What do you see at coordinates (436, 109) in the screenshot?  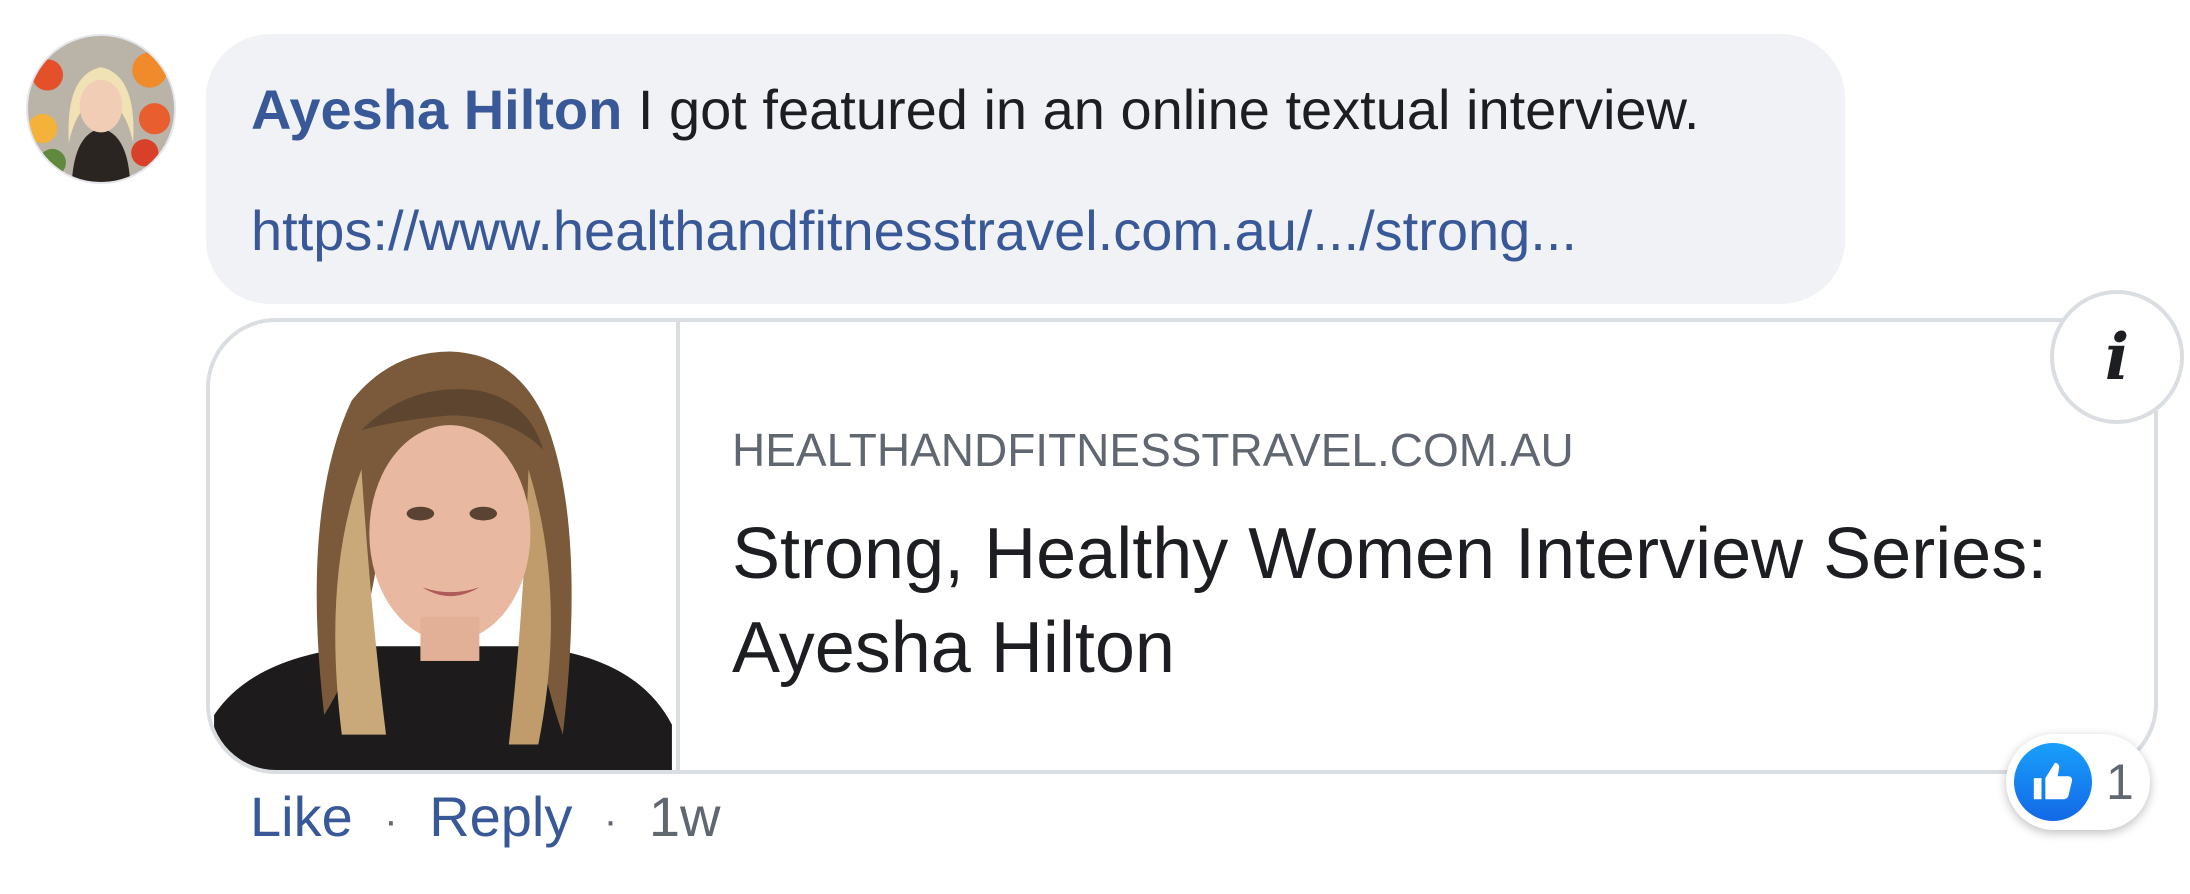 I see `author-name-link: Ayesha Hilton` at bounding box center [436, 109].